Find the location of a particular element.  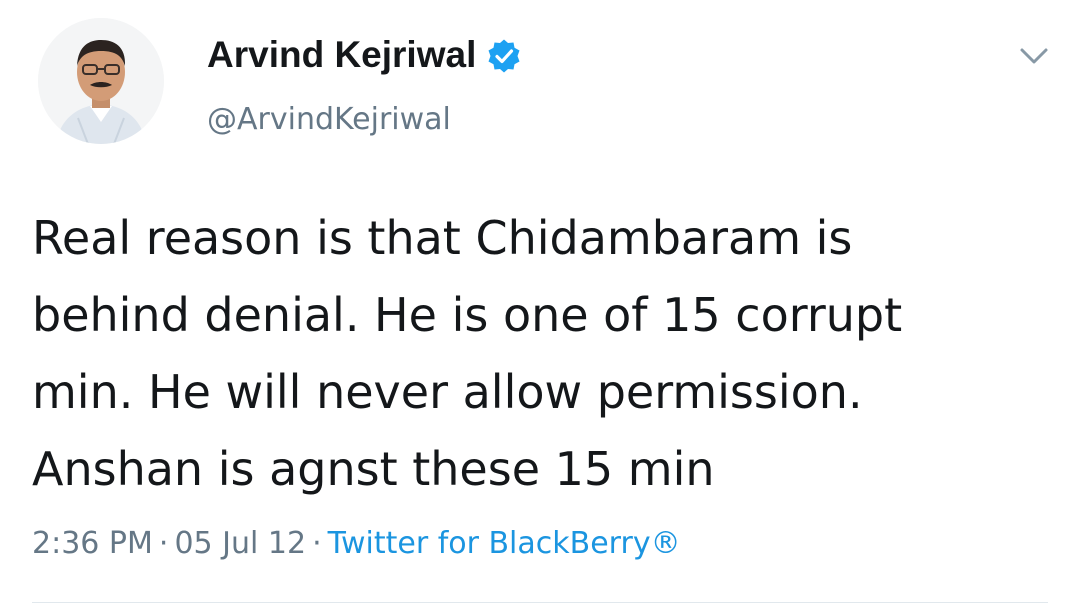

author-name-row: Arvind Kejriwal is located at coordinates (364, 55).